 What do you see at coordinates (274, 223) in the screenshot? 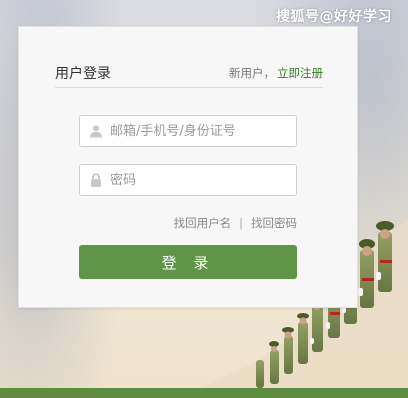
I see `forgot-password-link: 找回密码` at bounding box center [274, 223].